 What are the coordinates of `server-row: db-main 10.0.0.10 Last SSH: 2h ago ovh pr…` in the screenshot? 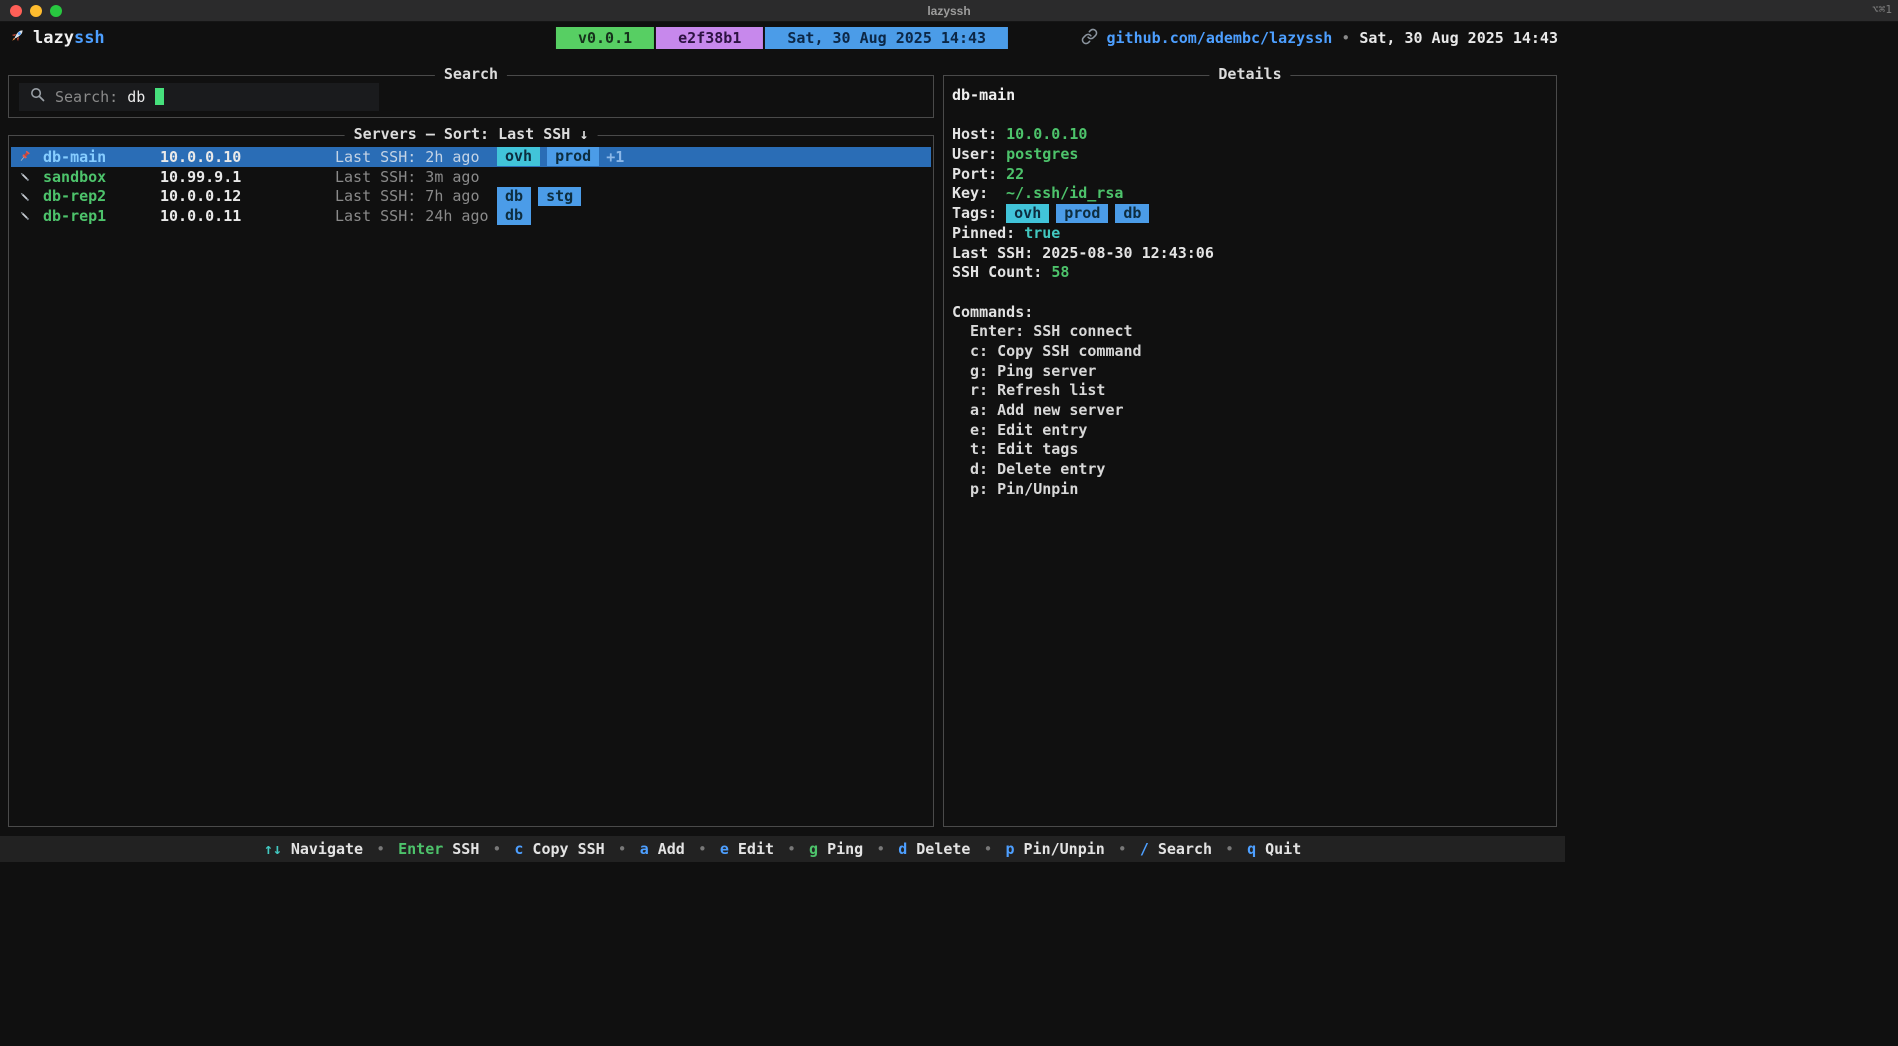 It's located at (471, 157).